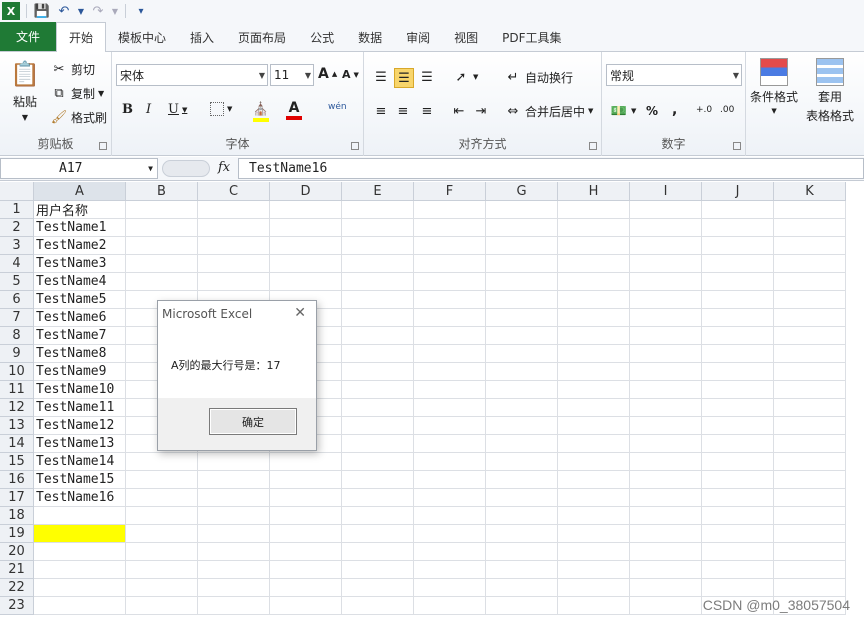 The width and height of the screenshot is (864, 621). What do you see at coordinates (738, 246) in the screenshot?
I see `cell-j3` at bounding box center [738, 246].